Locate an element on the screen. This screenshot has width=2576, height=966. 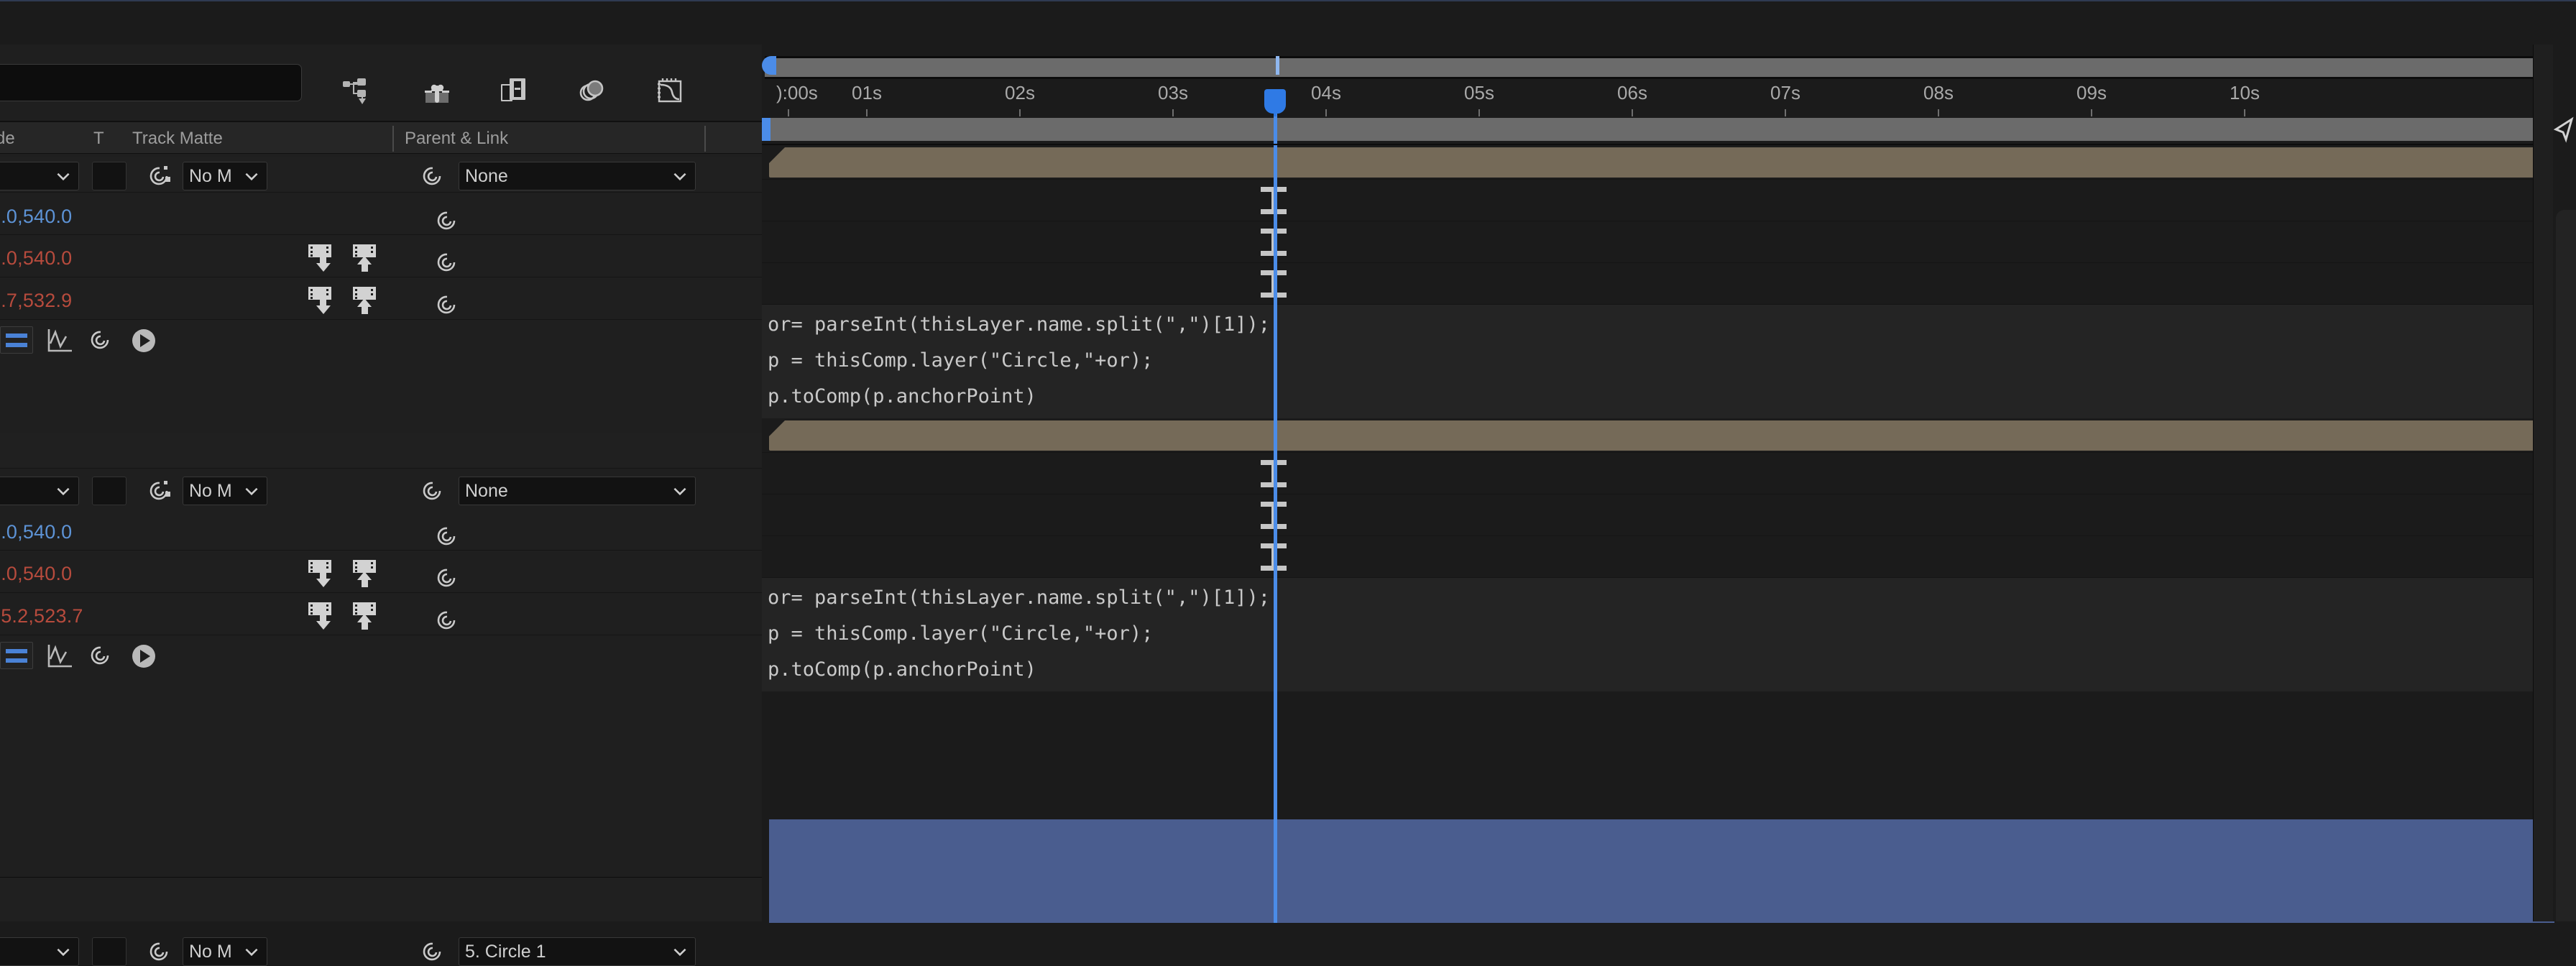
panel-toolbar is located at coordinates (381, 83).